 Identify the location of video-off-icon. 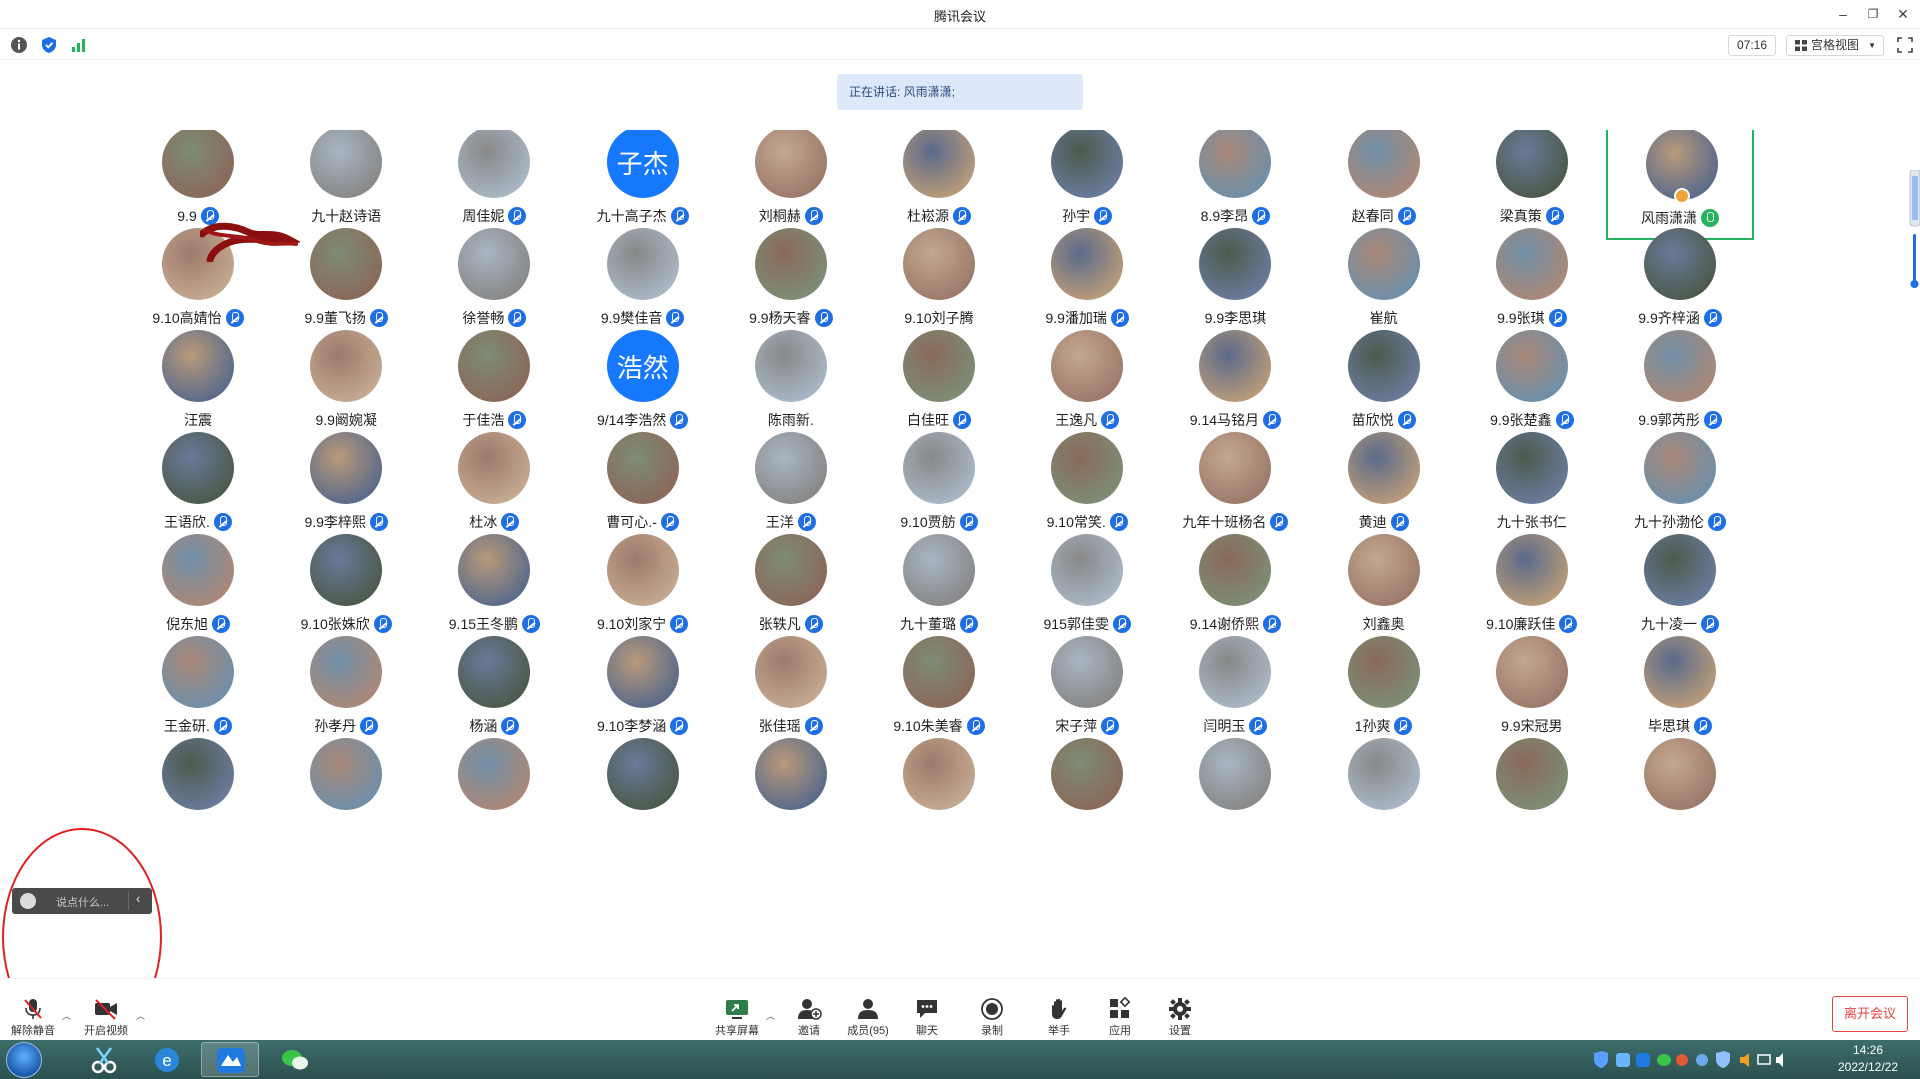
(106, 1009).